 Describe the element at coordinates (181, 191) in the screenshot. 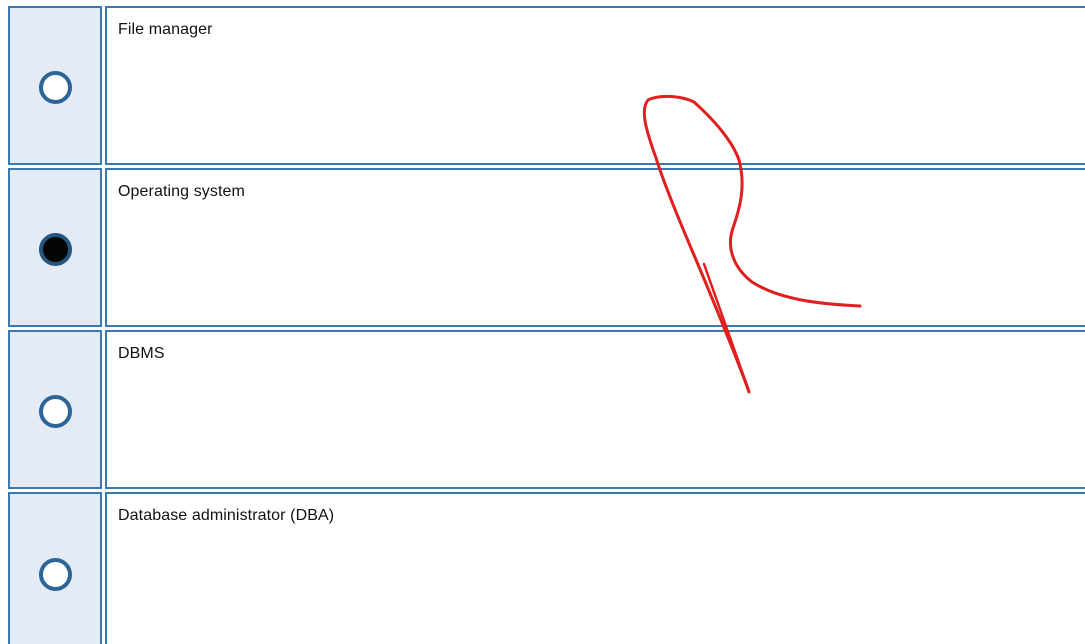

I see `option-label-operating-system: Operating system` at that location.